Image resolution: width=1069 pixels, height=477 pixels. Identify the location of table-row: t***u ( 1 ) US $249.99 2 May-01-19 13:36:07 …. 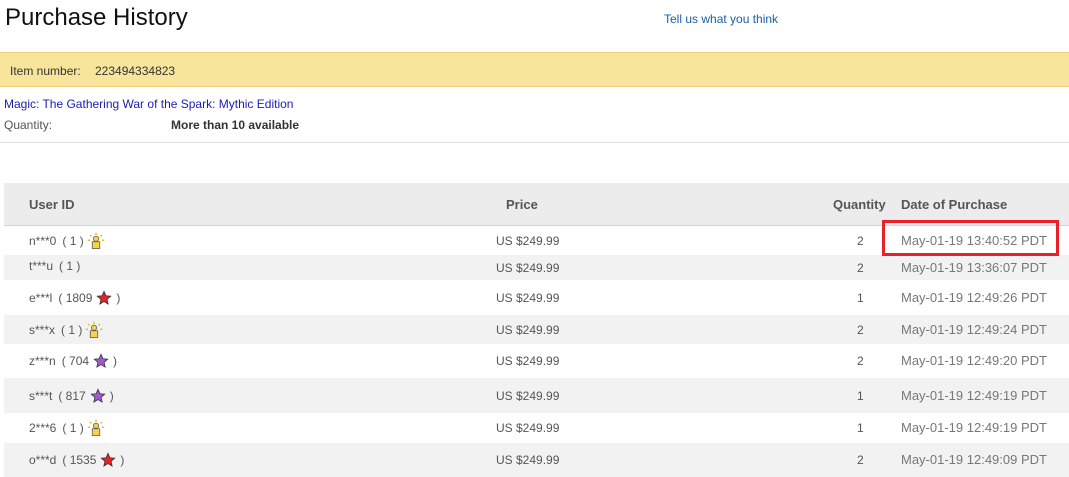
(536, 267).